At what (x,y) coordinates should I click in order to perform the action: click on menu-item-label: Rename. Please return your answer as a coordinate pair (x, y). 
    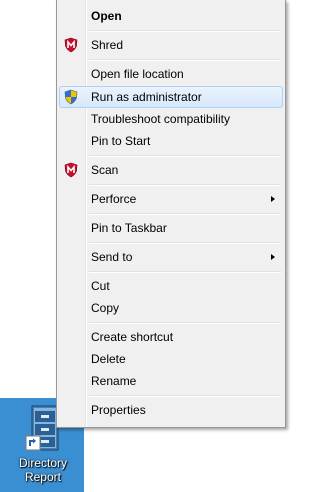
    Looking at the image, I should click on (114, 381).